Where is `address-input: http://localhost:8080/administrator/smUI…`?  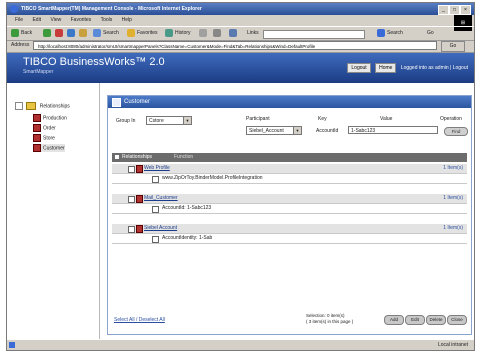 address-input: http://localhost:8080/administrator/smUI… is located at coordinates (235, 45).